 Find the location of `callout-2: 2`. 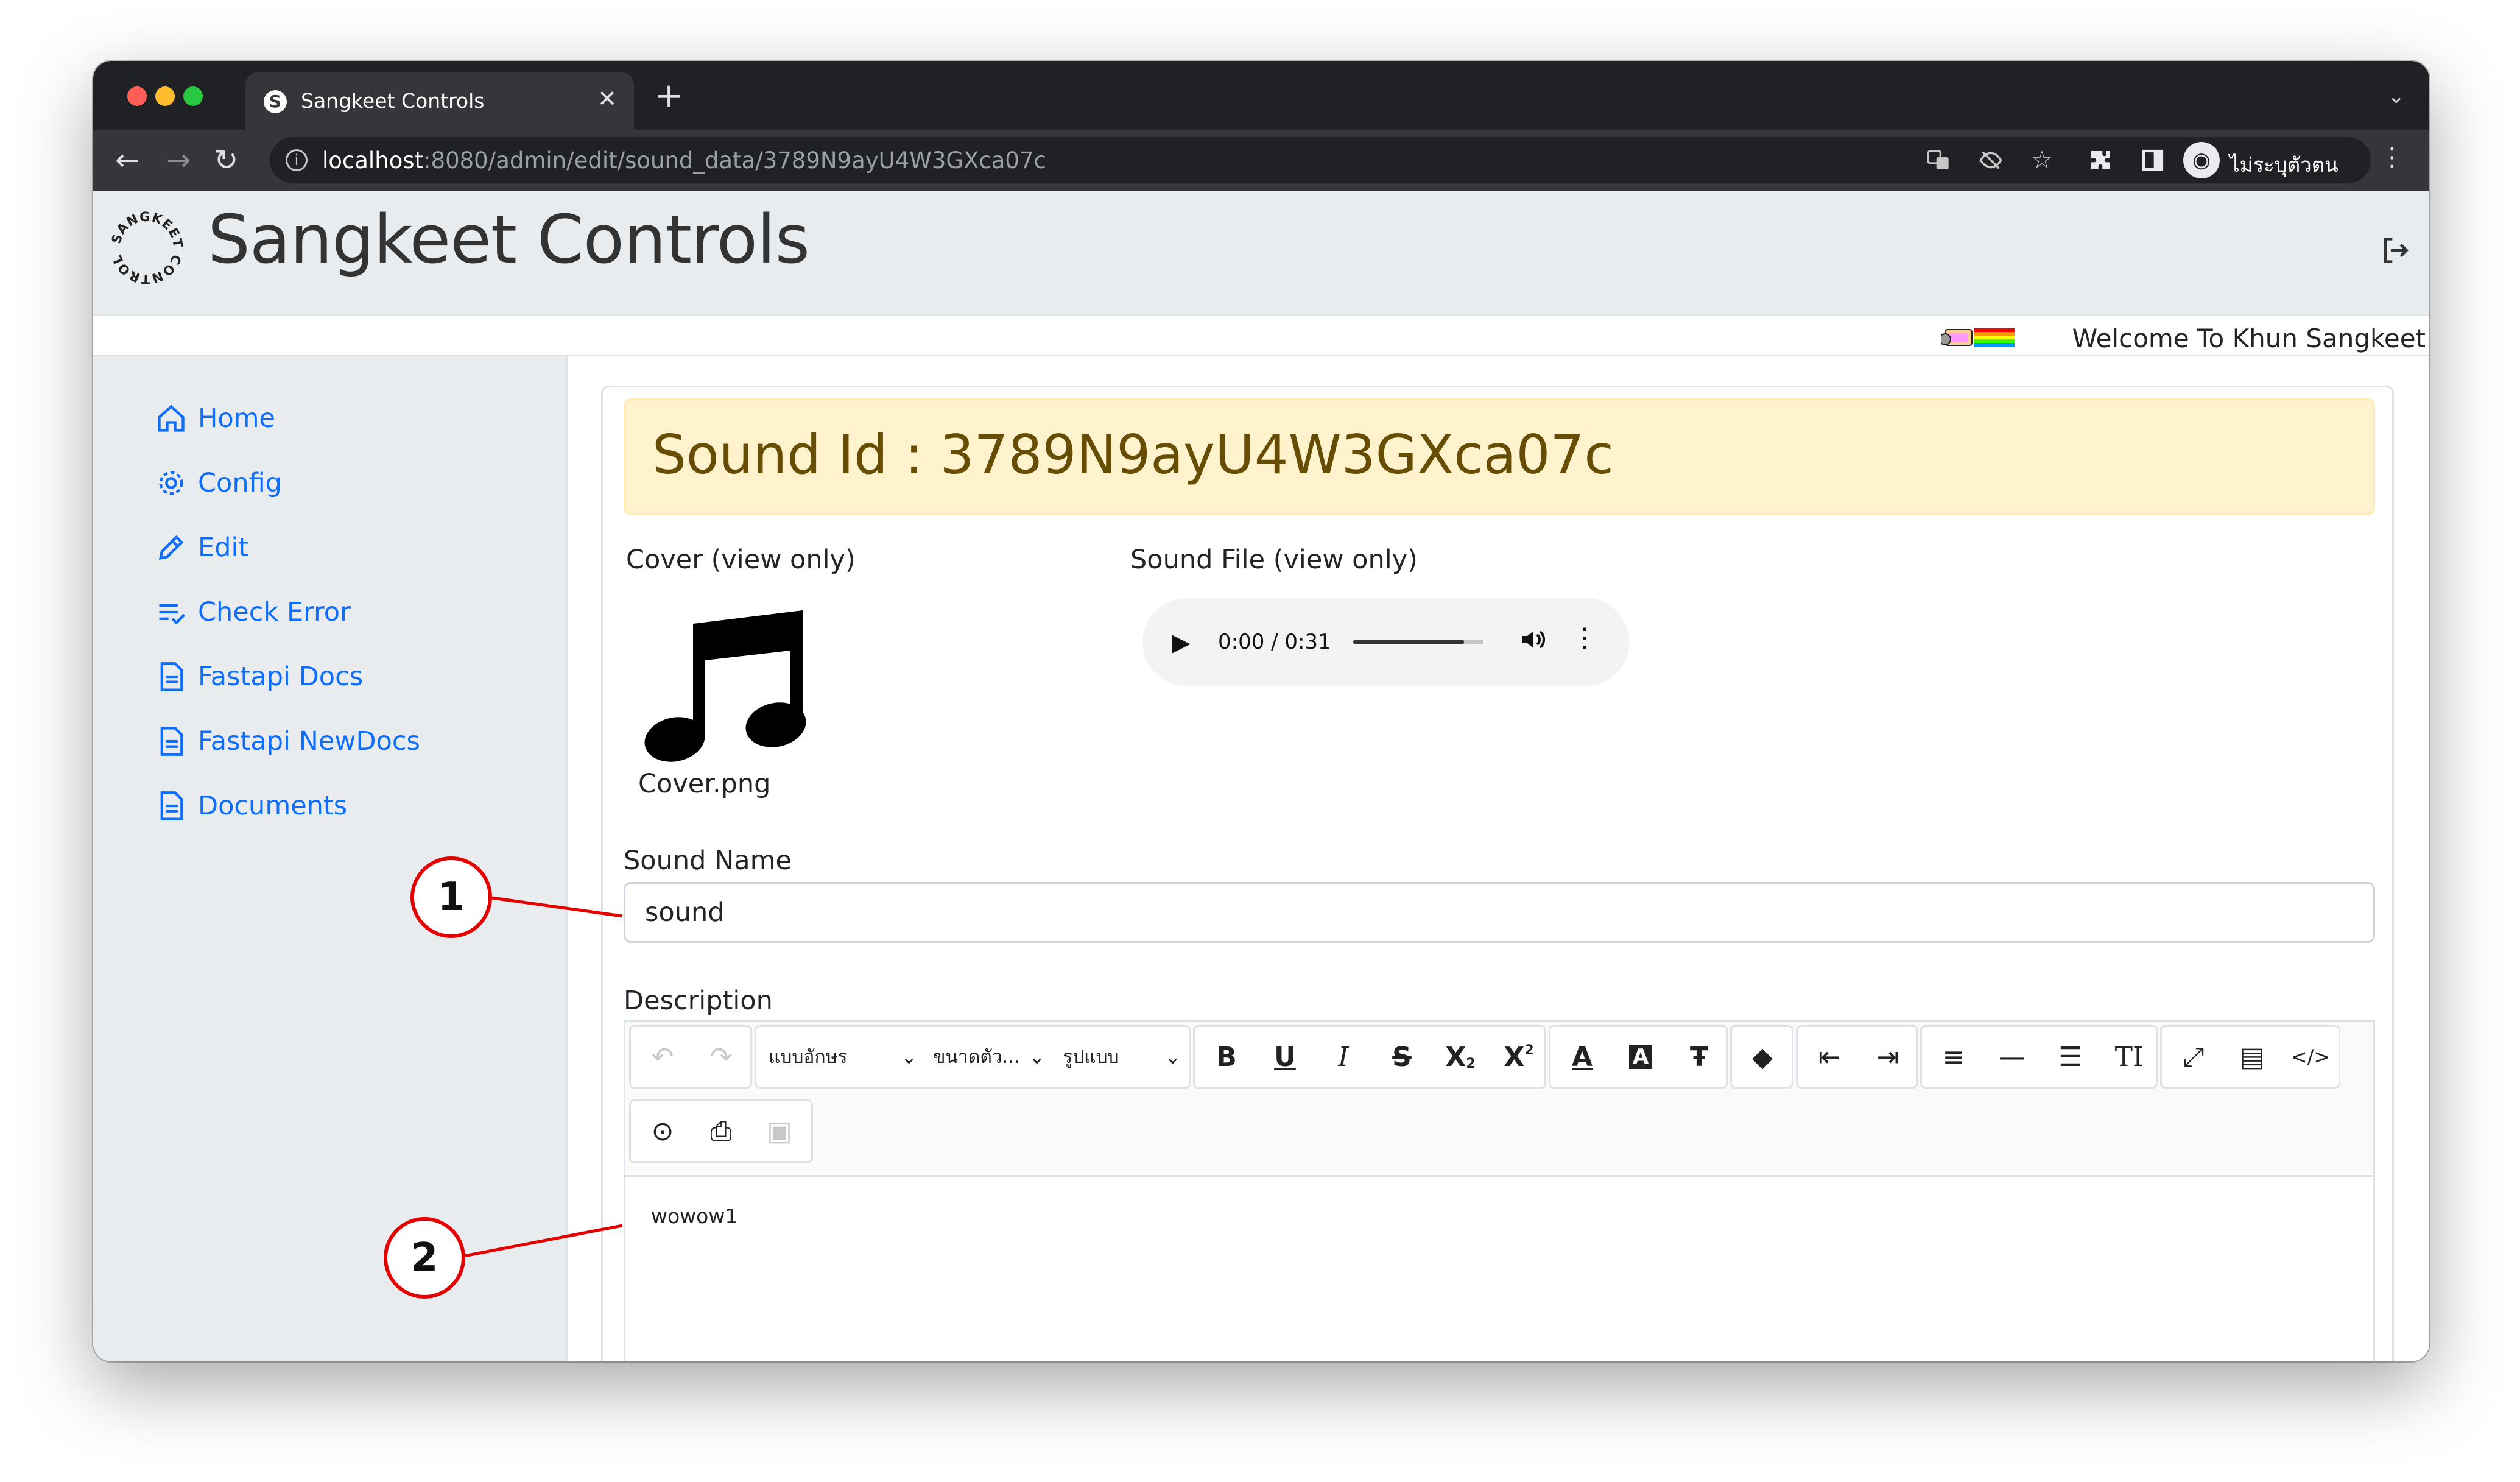

callout-2: 2 is located at coordinates (424, 1258).